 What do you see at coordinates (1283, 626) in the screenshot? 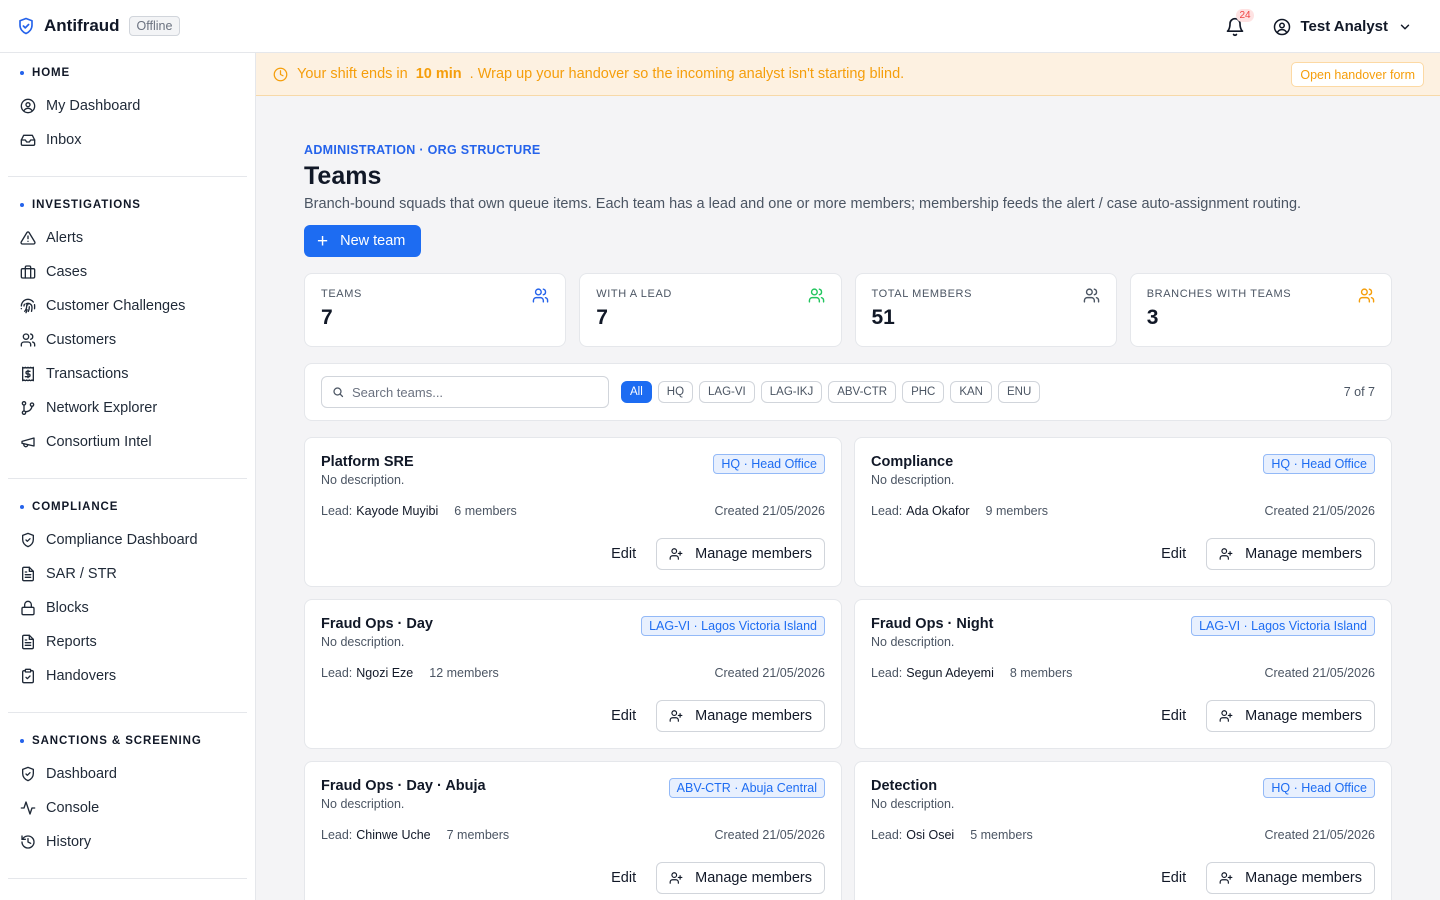
I see `branch-badge: LAG-VI · Lagos Victoria Island` at bounding box center [1283, 626].